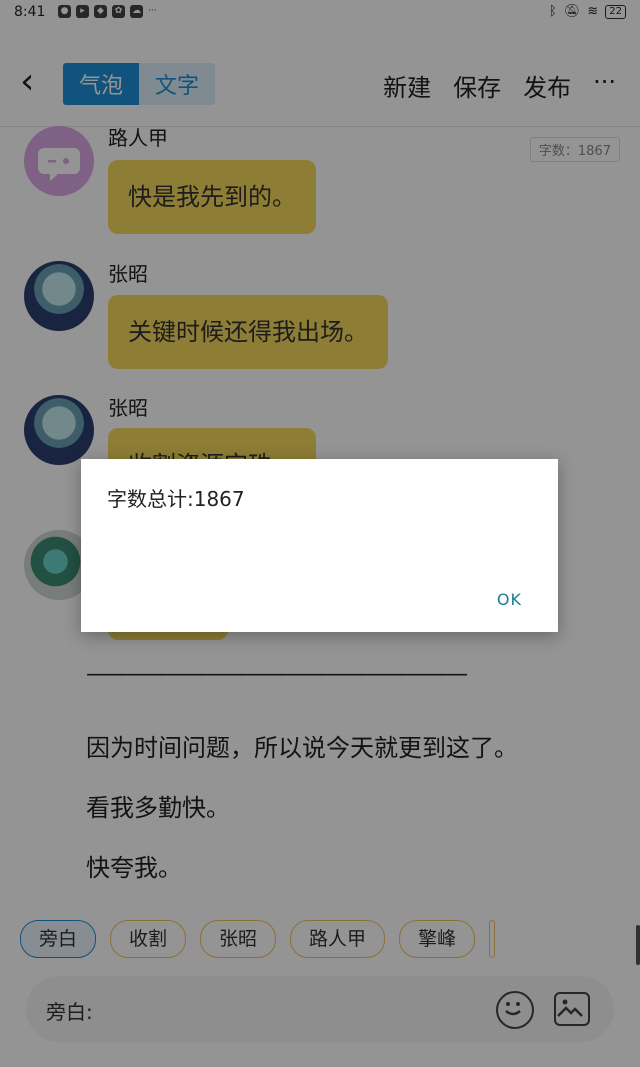  Describe the element at coordinates (176, 499) in the screenshot. I see `dialog-message: 字数总计:1867` at that location.